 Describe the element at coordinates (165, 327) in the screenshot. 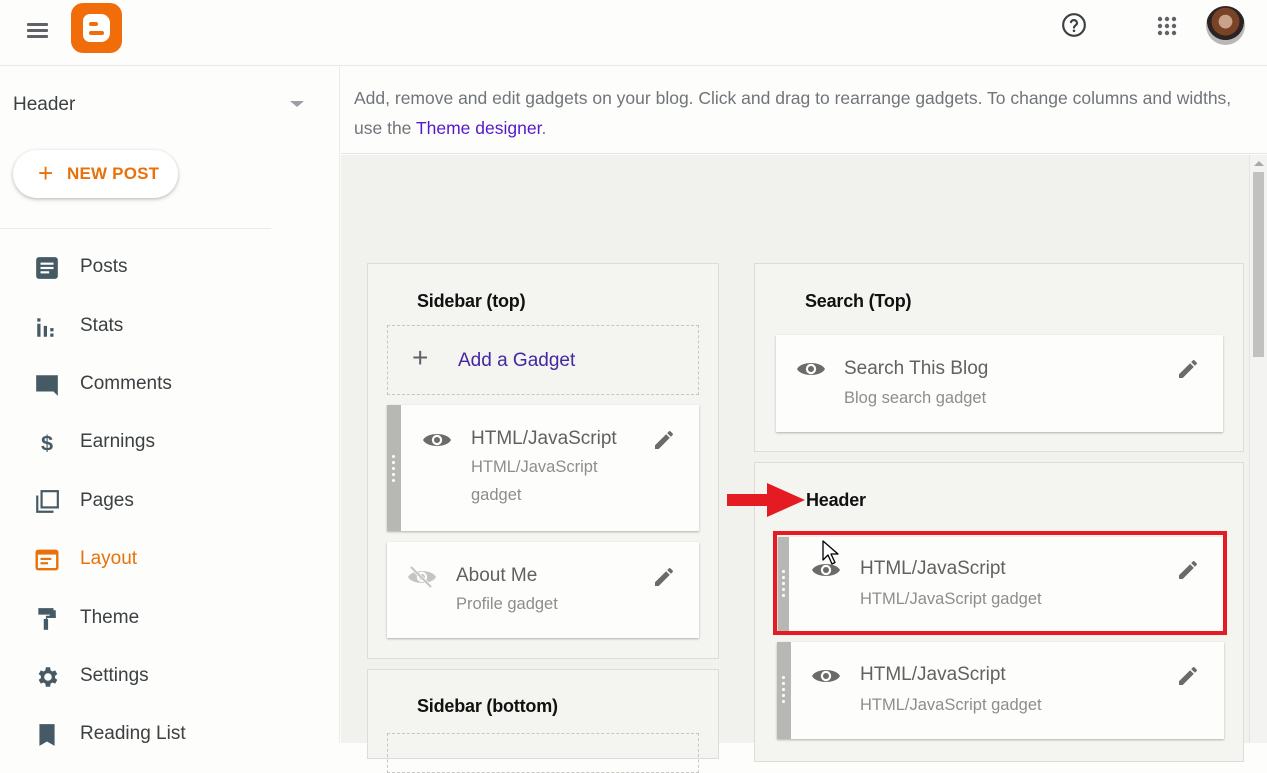

I see `sidebar-item-stats: Stats` at that location.